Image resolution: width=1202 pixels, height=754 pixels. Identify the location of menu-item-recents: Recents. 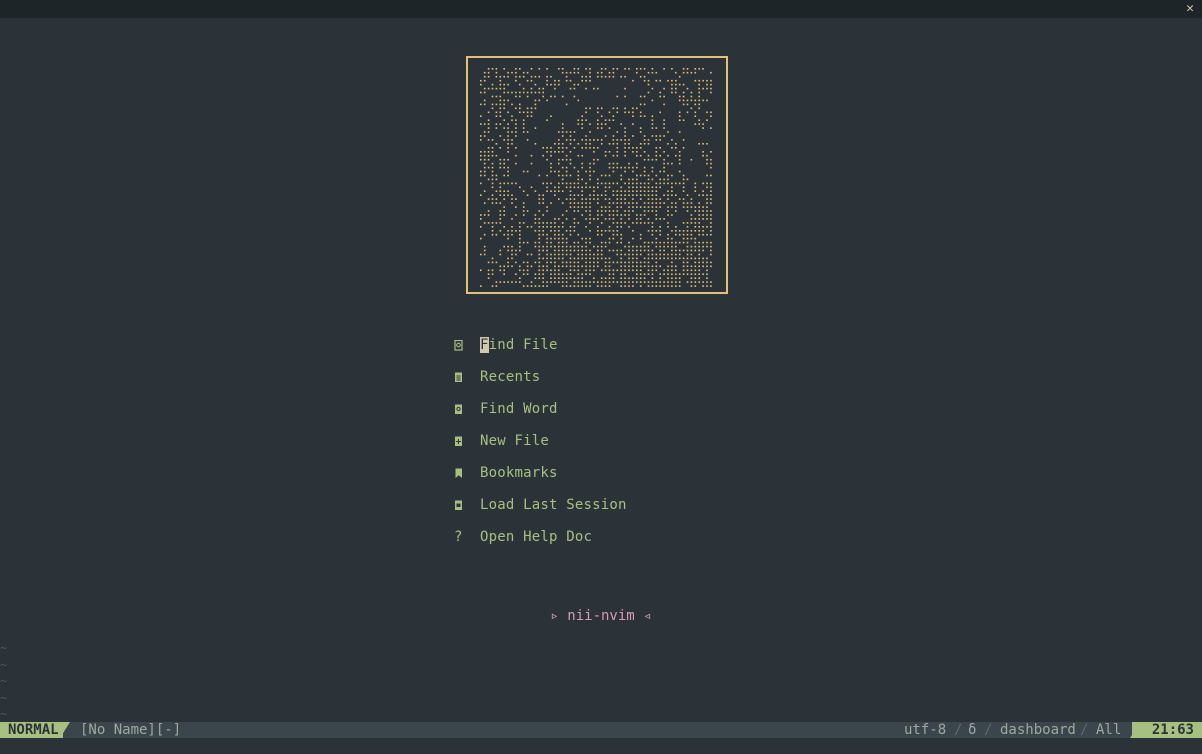
(497, 377).